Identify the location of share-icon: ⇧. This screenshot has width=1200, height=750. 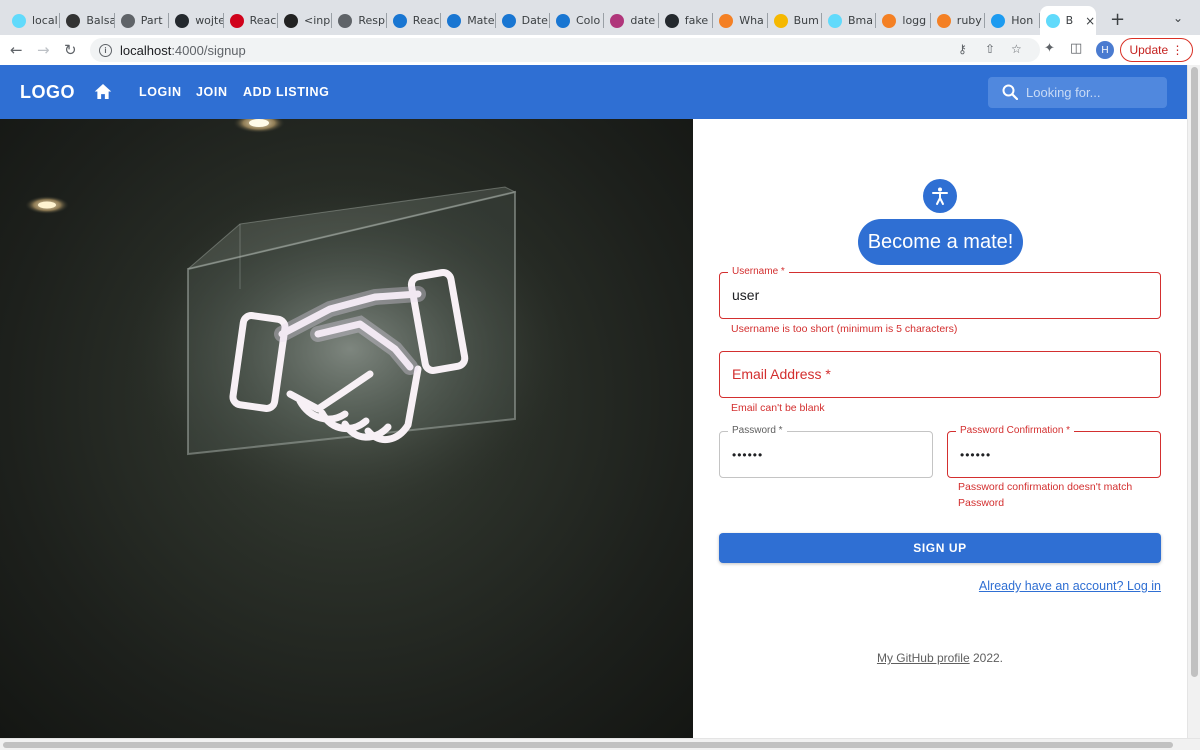
(990, 49).